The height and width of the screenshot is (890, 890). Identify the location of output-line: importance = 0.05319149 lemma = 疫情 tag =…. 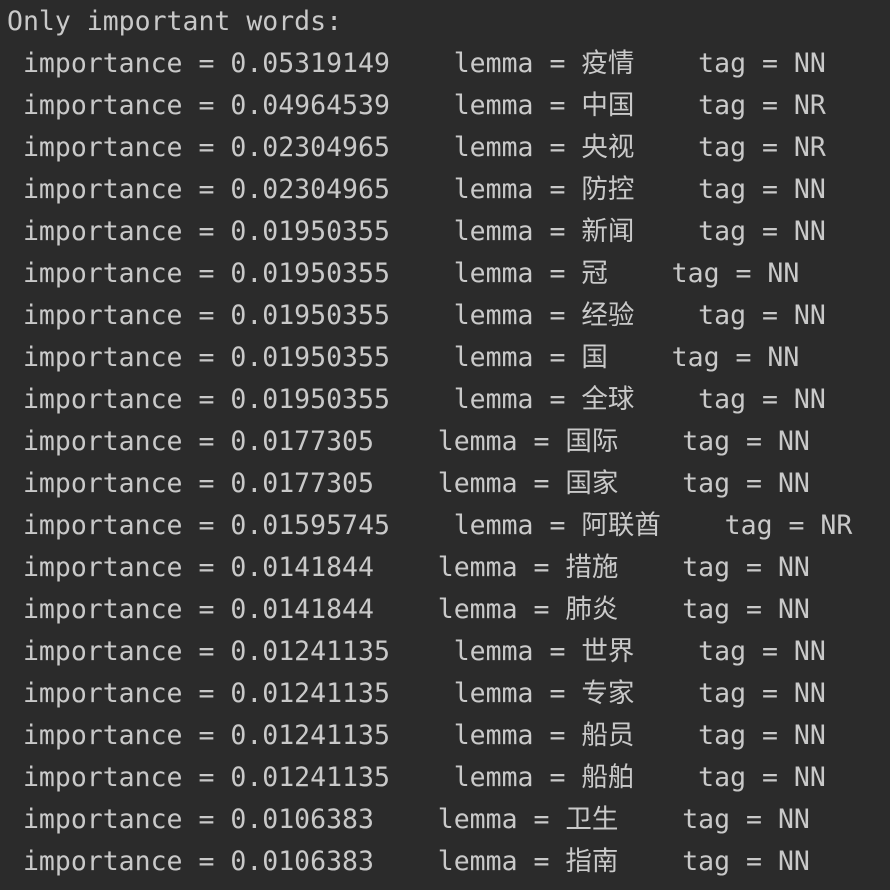
(416, 63).